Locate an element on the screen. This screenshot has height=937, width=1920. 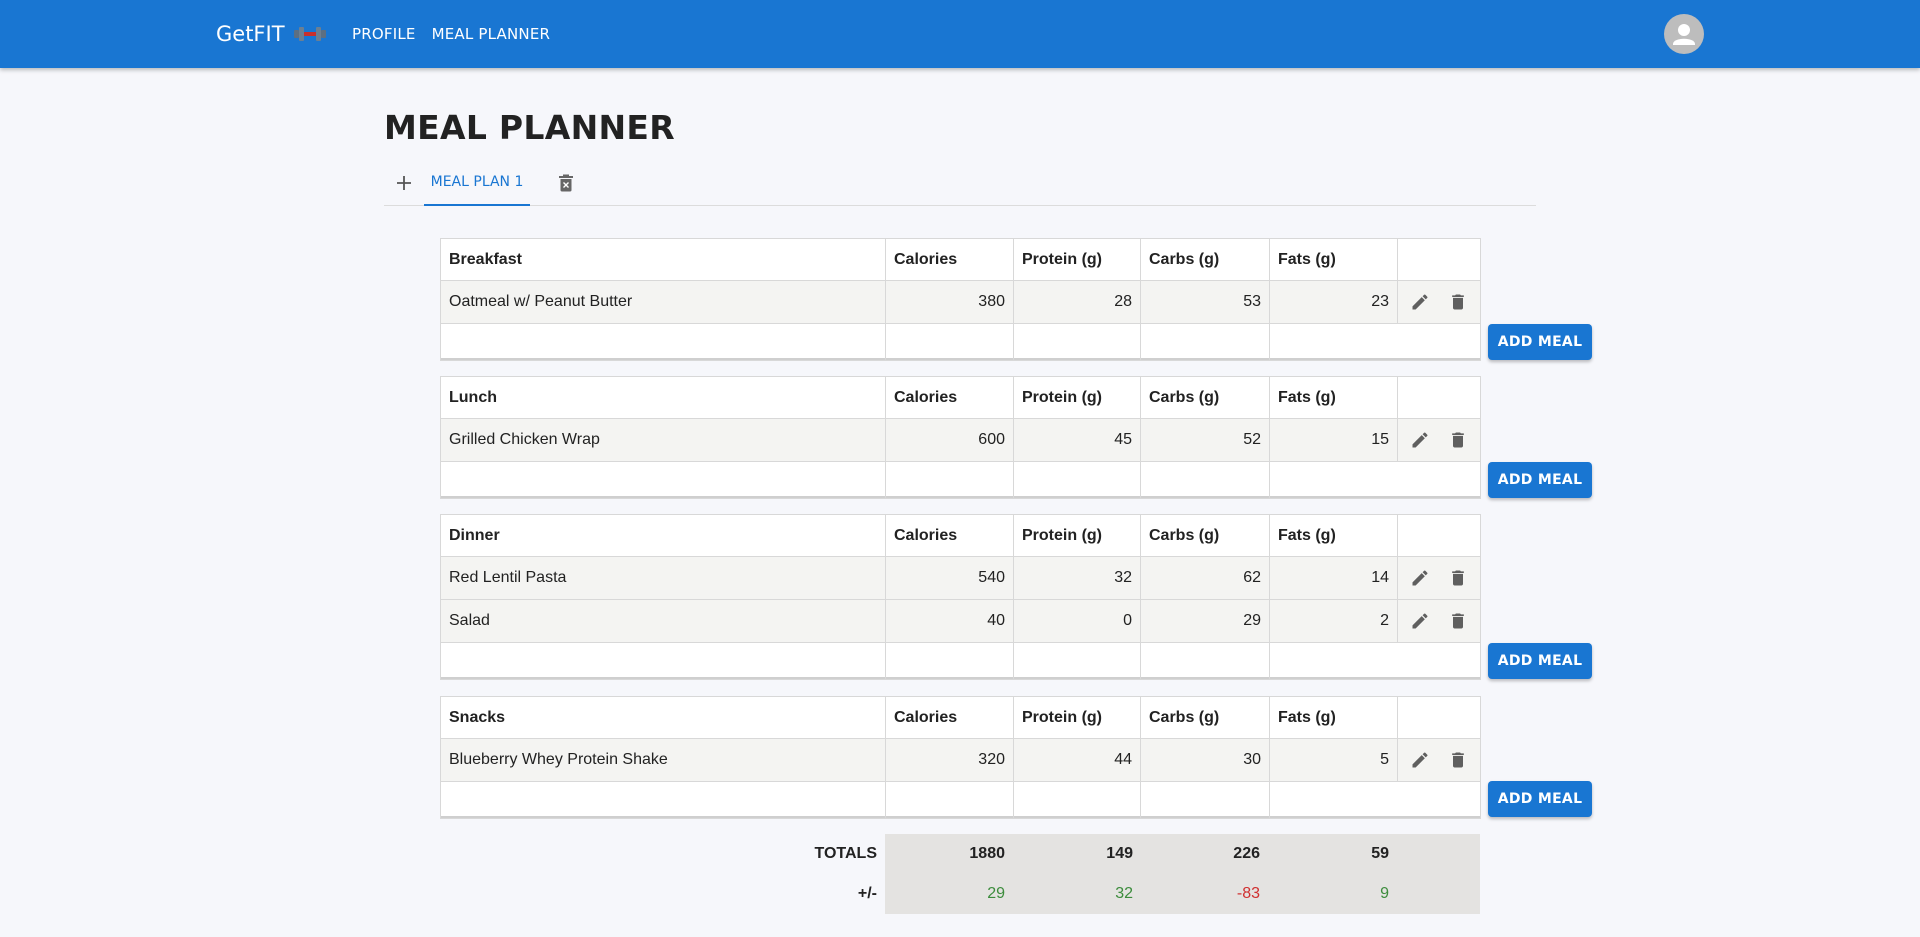
brand-name: GetFIT is located at coordinates (250, 34).